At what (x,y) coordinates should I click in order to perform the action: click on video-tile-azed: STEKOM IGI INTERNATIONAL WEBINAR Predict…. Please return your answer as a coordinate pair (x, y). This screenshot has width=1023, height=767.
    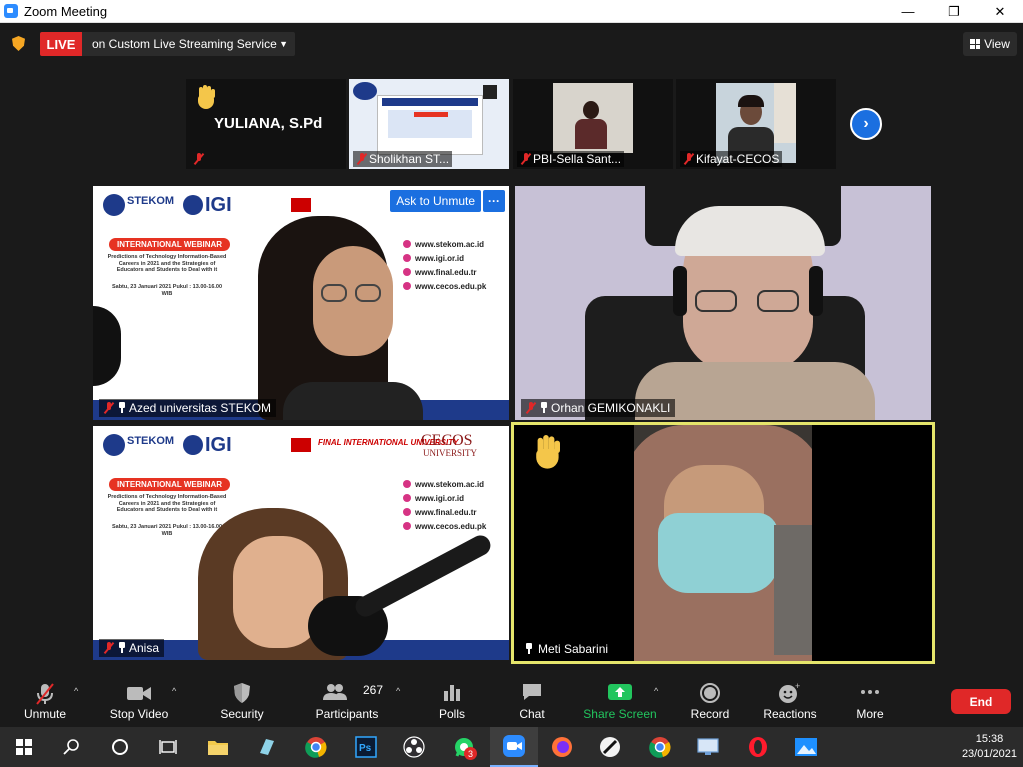
    Looking at the image, I should click on (301, 303).